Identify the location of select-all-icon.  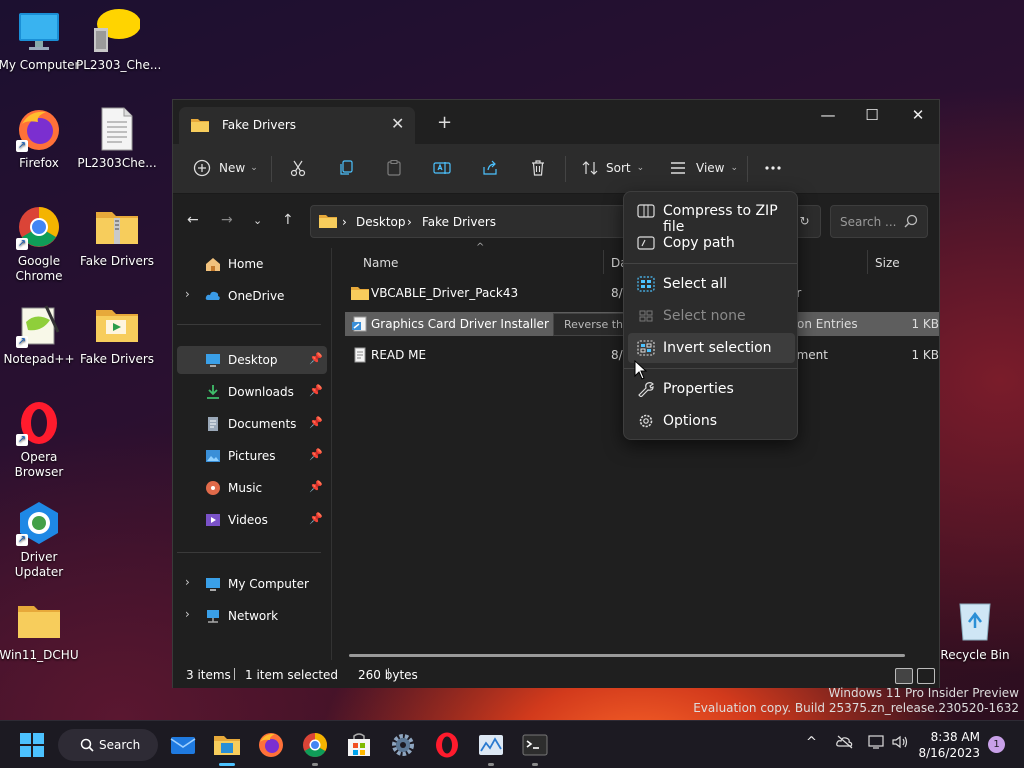
(646, 284).